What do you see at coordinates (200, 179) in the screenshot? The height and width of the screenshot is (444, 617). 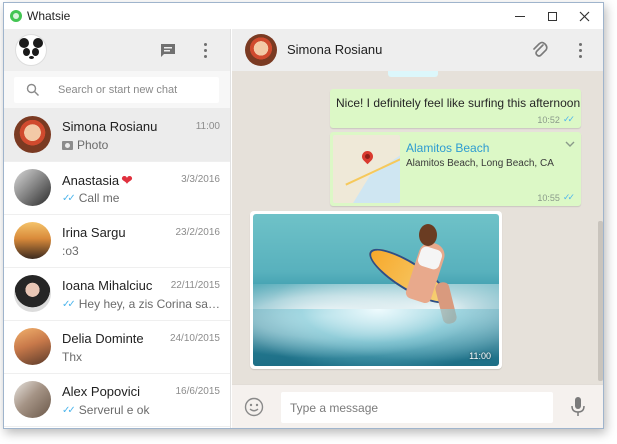 I see `chat-date: 3/3/2016` at bounding box center [200, 179].